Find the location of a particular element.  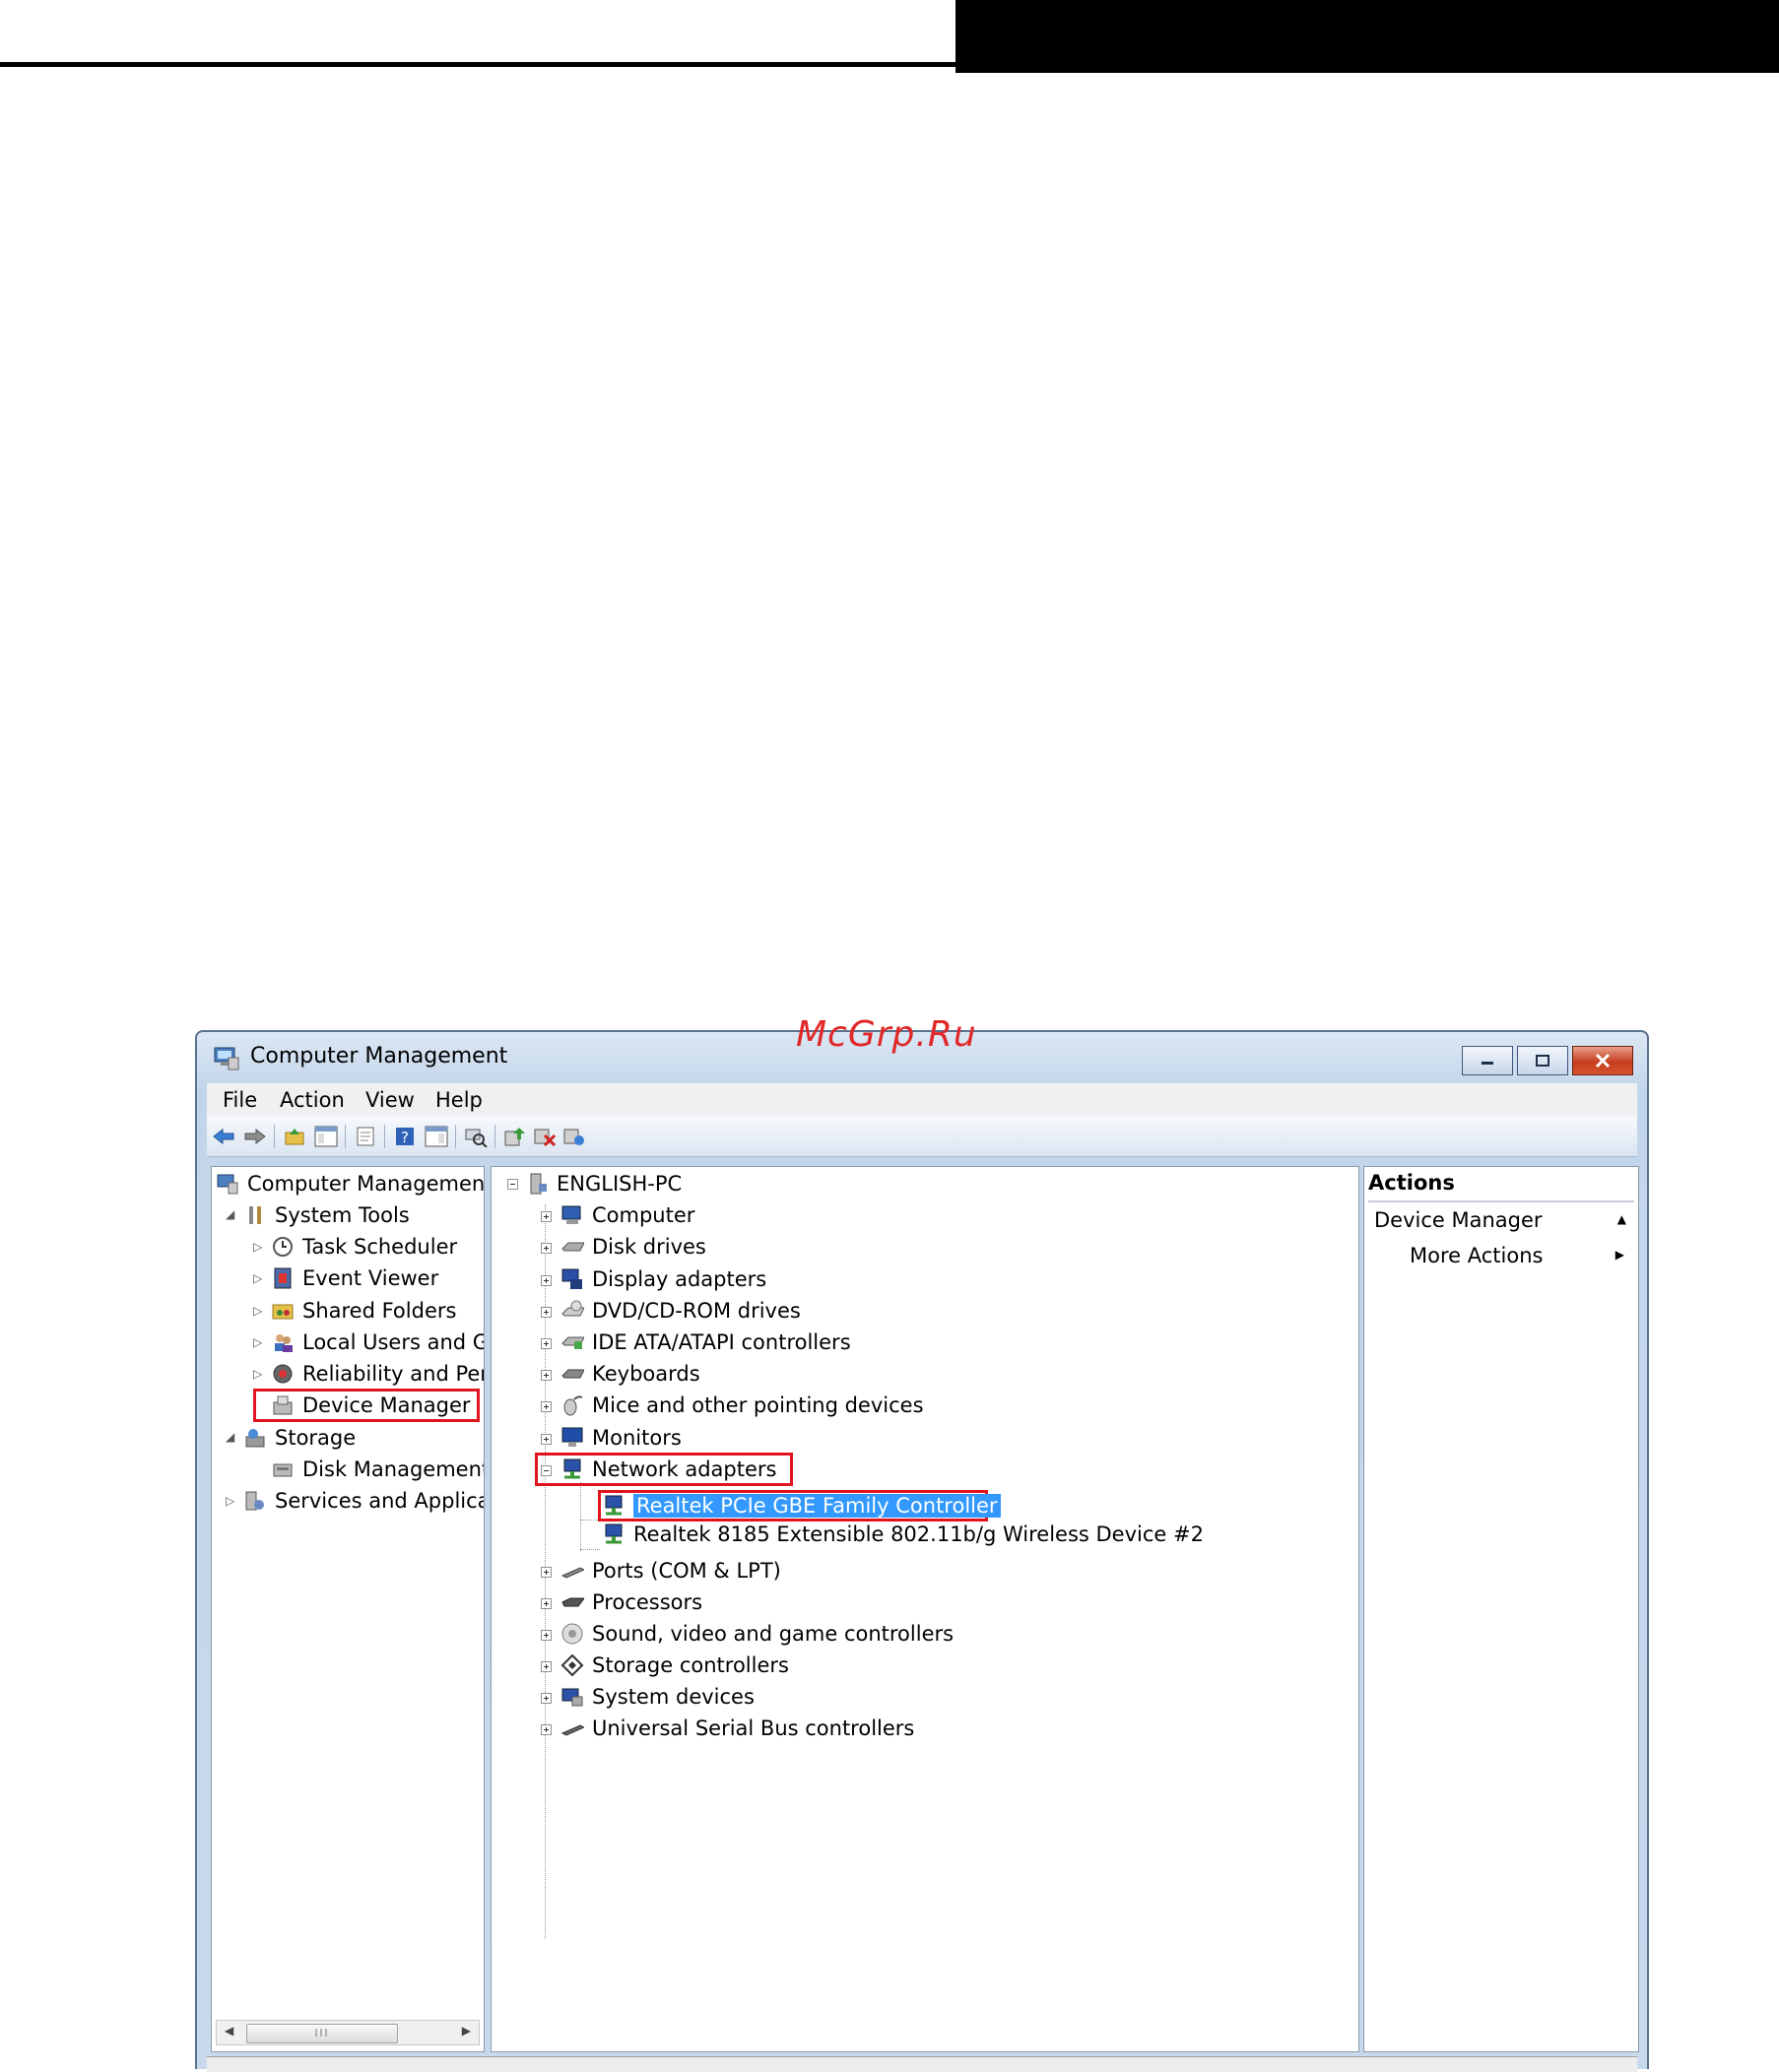

ide-controller-icon is located at coordinates (572, 1342).